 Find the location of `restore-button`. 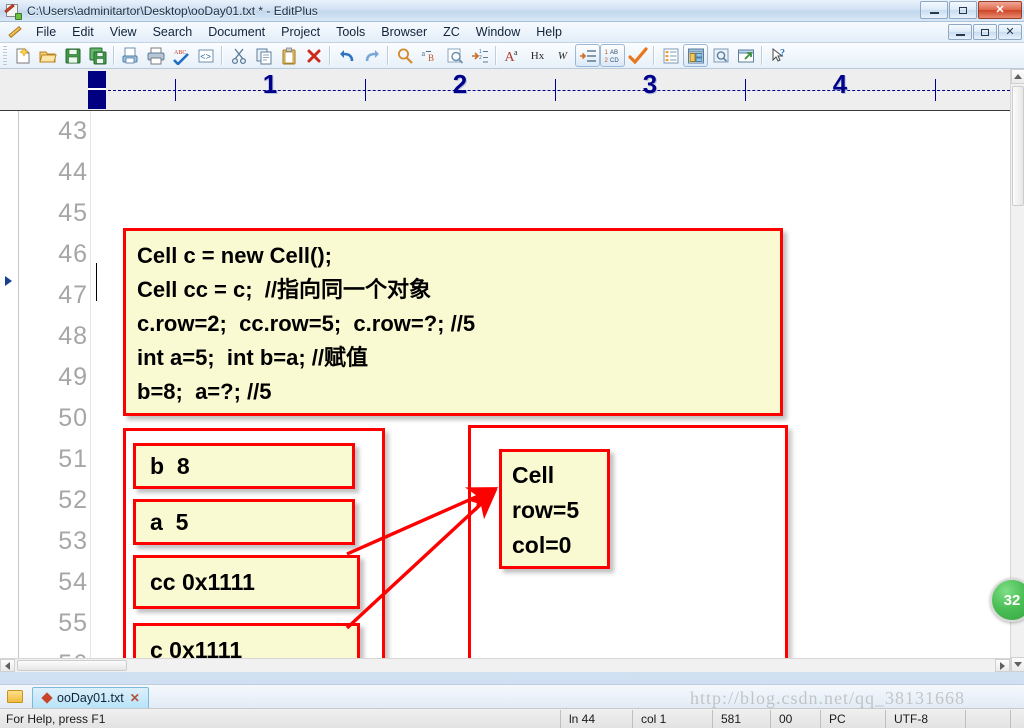

restore-button is located at coordinates (963, 10).